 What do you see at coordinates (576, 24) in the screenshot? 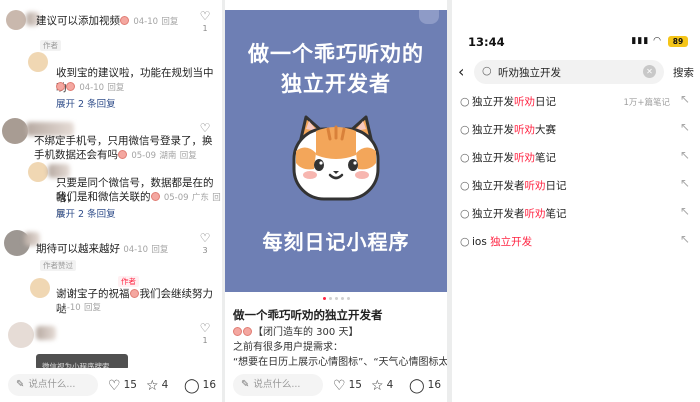
I see `status-bar: 13:44 ▮▮▮ ◠ 89` at bounding box center [576, 24].